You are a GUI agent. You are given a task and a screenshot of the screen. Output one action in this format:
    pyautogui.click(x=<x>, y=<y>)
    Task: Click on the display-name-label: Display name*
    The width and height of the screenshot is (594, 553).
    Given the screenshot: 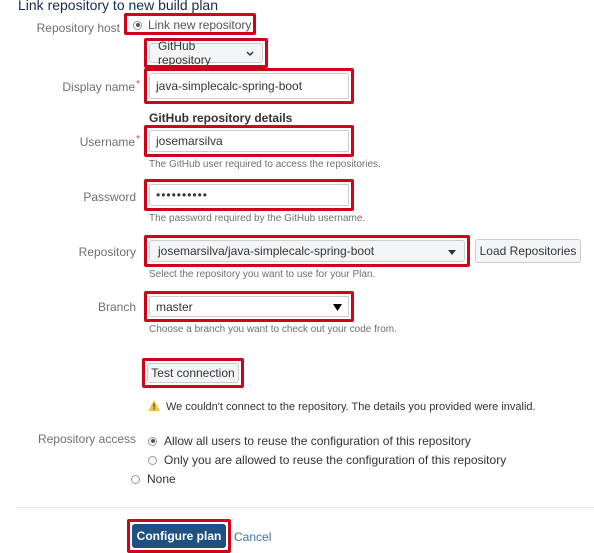 What is the action you would take?
    pyautogui.click(x=101, y=86)
    